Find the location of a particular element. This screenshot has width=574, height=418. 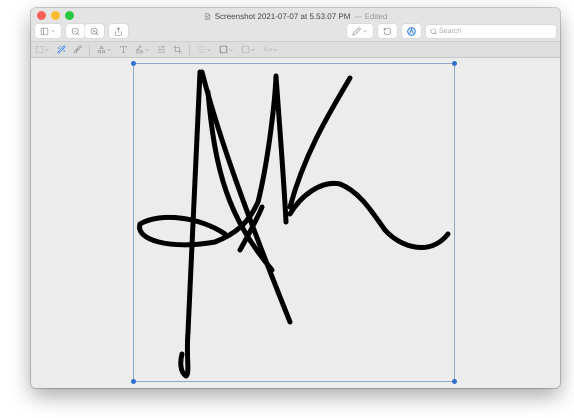

instant-alpha-tool is located at coordinates (61, 49).